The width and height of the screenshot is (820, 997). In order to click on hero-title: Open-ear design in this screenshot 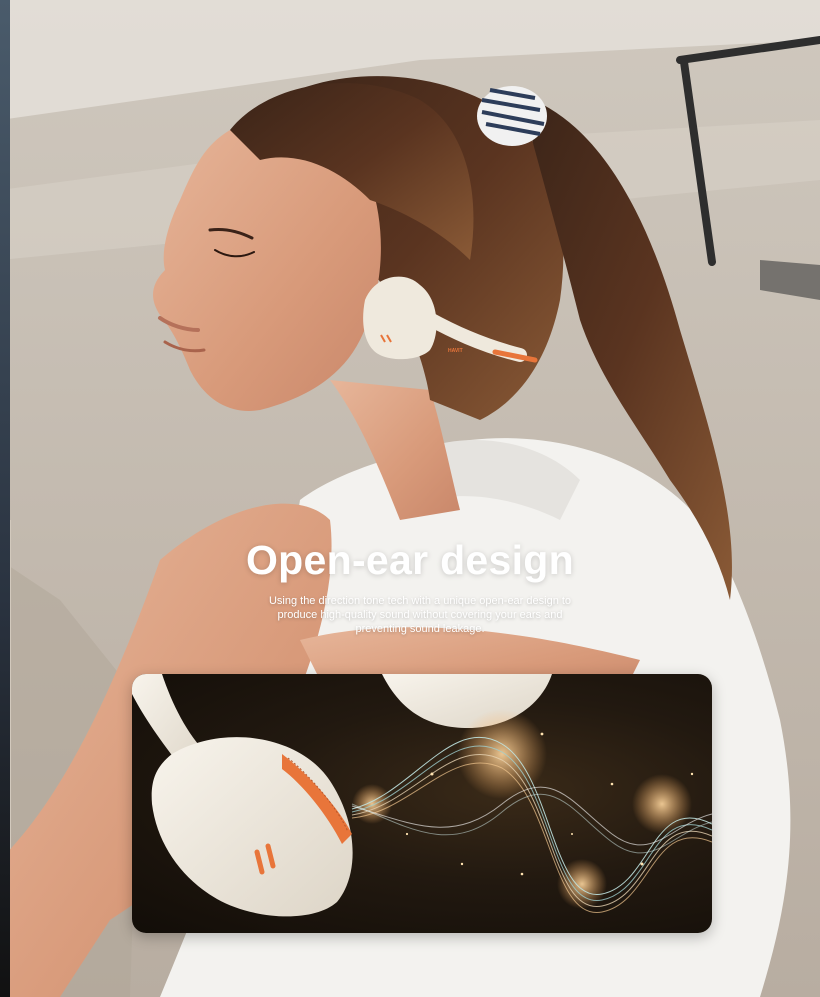, I will do `click(409, 560)`.